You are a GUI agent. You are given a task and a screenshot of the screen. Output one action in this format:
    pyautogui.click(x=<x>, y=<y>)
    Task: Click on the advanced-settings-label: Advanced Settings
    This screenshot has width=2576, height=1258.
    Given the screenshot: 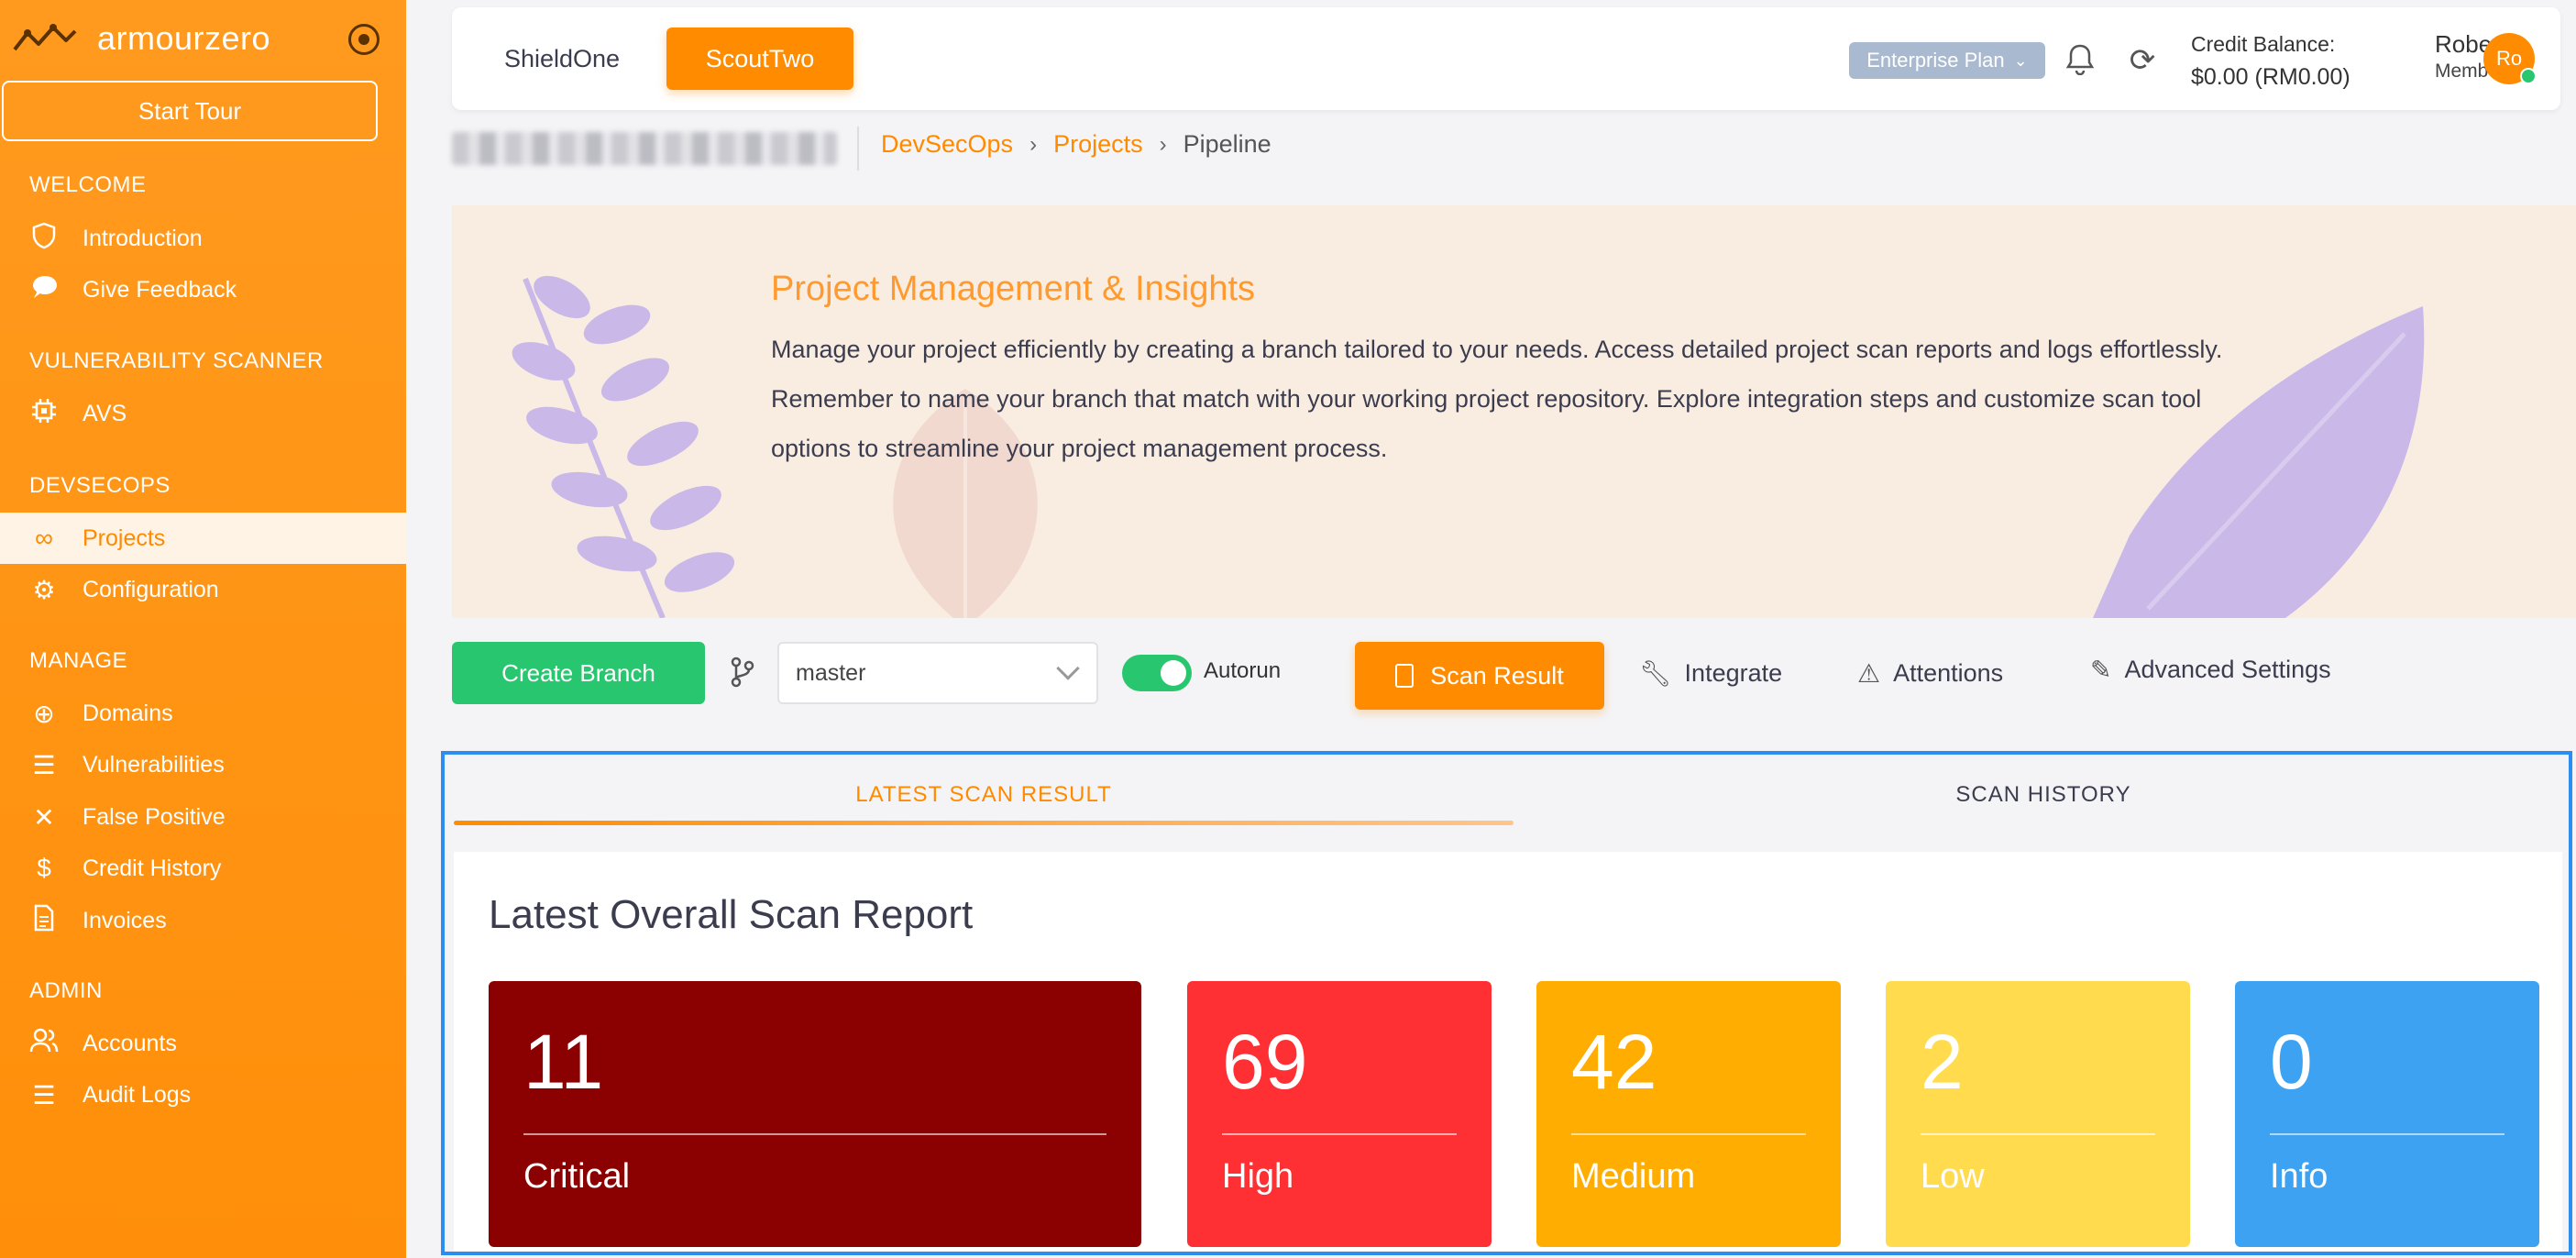 What is the action you would take?
    pyautogui.click(x=2227, y=669)
    